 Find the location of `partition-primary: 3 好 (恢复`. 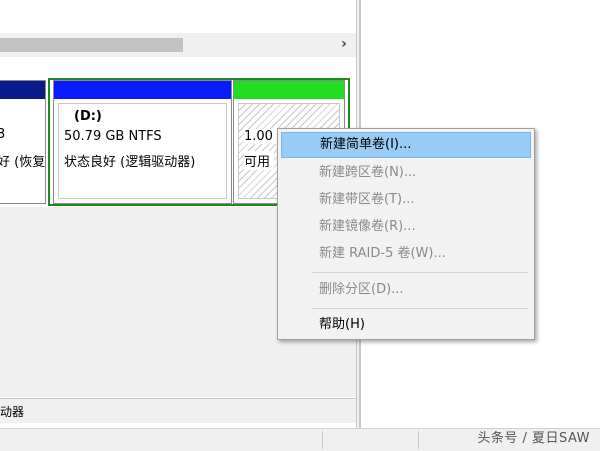

partition-primary: 3 好 (恢复 is located at coordinates (23, 142).